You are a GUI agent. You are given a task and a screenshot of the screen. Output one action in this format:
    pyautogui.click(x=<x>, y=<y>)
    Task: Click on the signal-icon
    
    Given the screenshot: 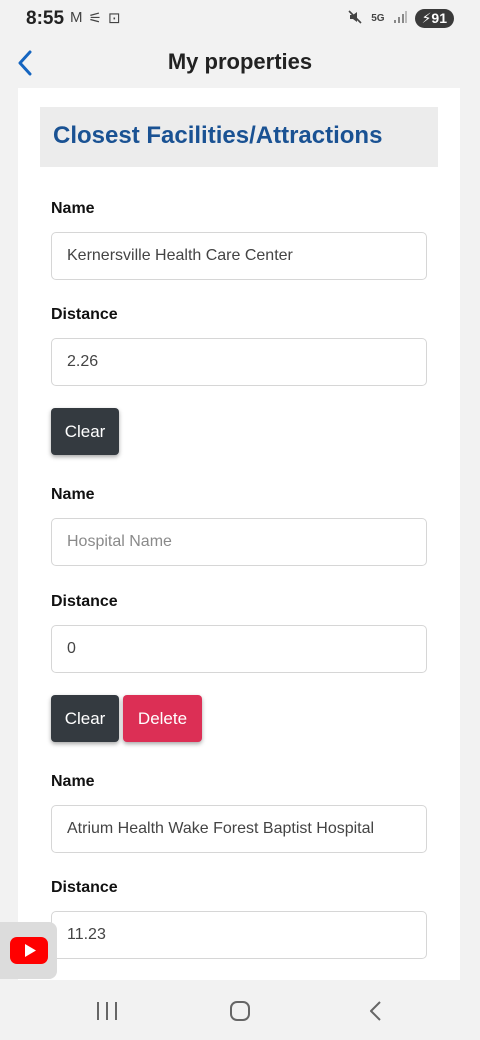 What is the action you would take?
    pyautogui.click(x=400, y=18)
    